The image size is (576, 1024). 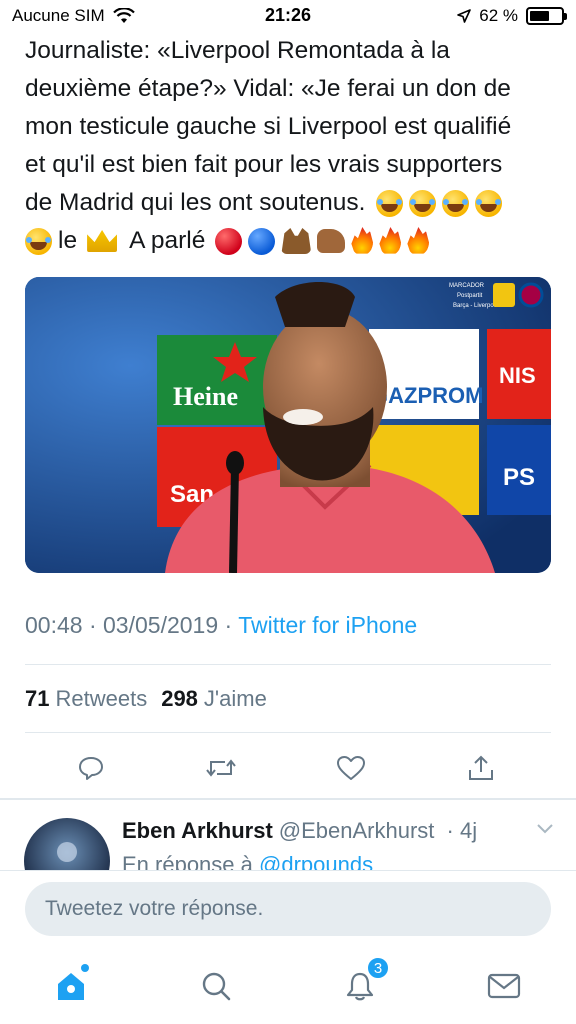 What do you see at coordinates (179, 699) in the screenshot?
I see `likes-count: 298` at bounding box center [179, 699].